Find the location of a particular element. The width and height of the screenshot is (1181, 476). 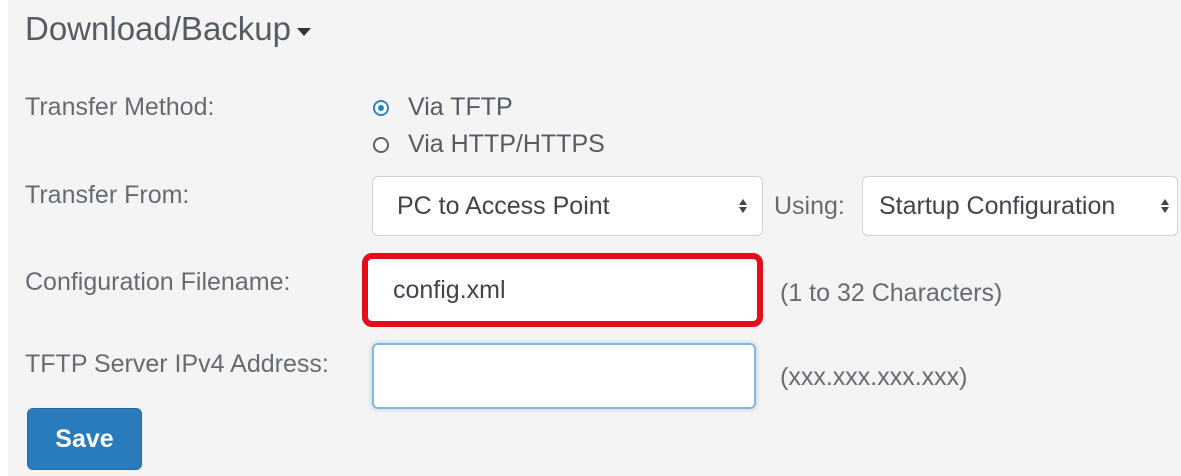

radio-unchecked-icon is located at coordinates (381, 144).